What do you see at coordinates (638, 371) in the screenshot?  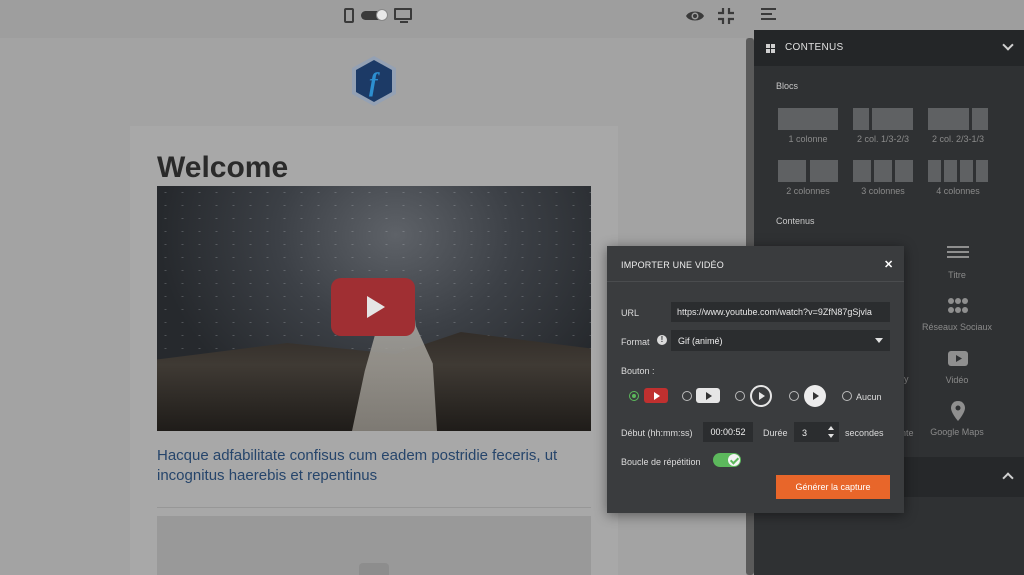 I see `bouton-label: Bouton :` at bounding box center [638, 371].